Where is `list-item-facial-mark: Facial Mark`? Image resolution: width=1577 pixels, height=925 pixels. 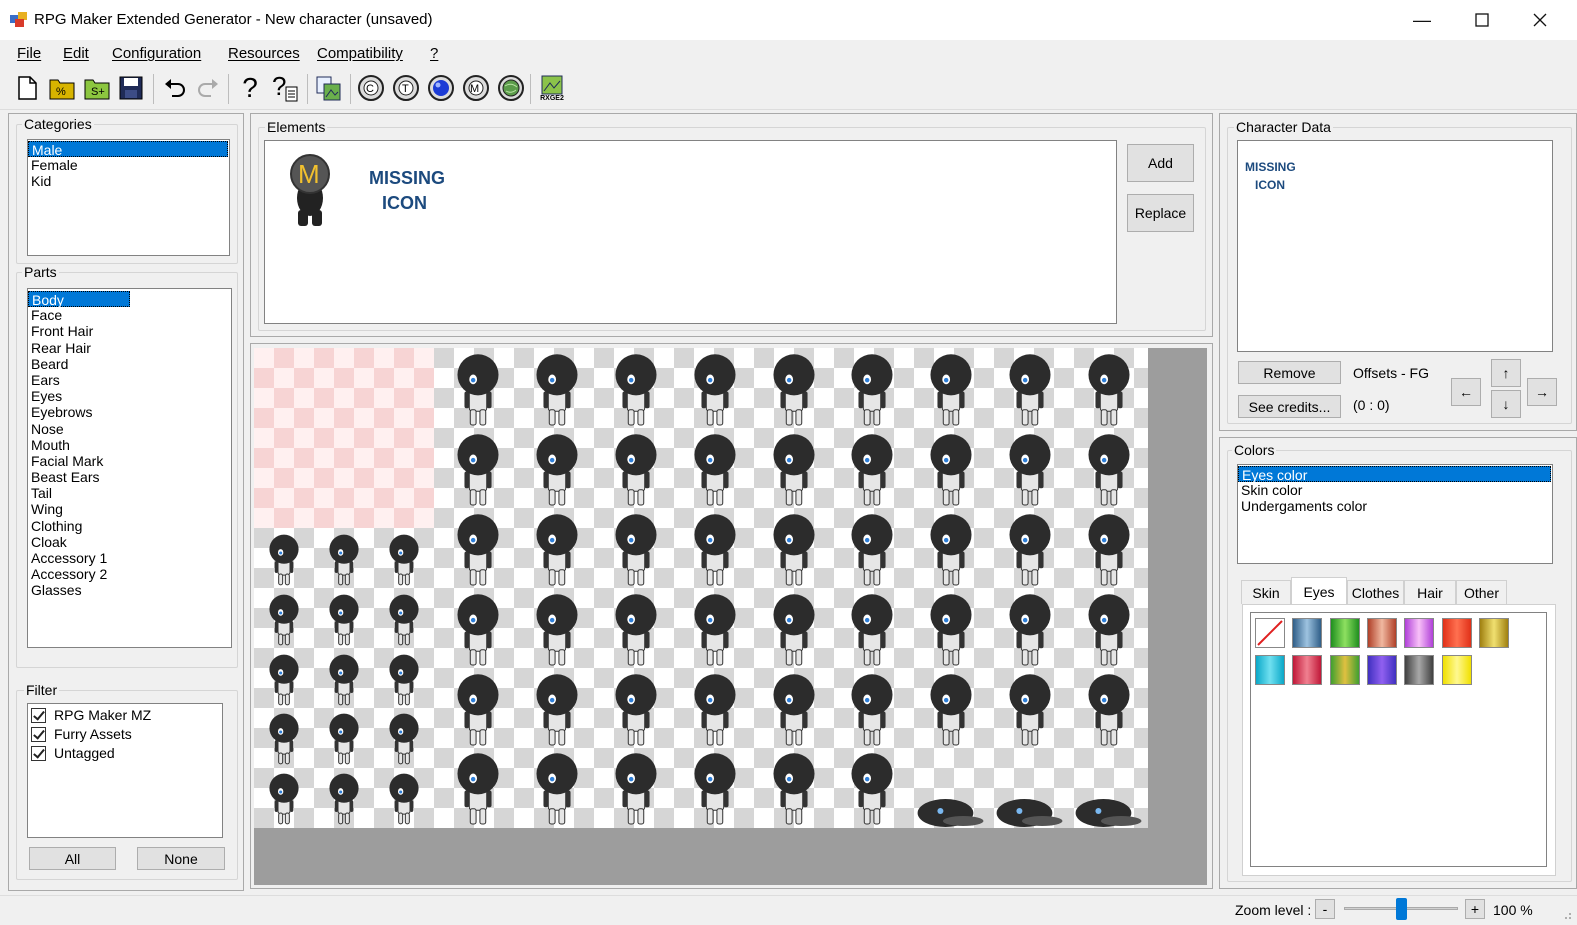
list-item-facial-mark: Facial Mark is located at coordinates (129, 461).